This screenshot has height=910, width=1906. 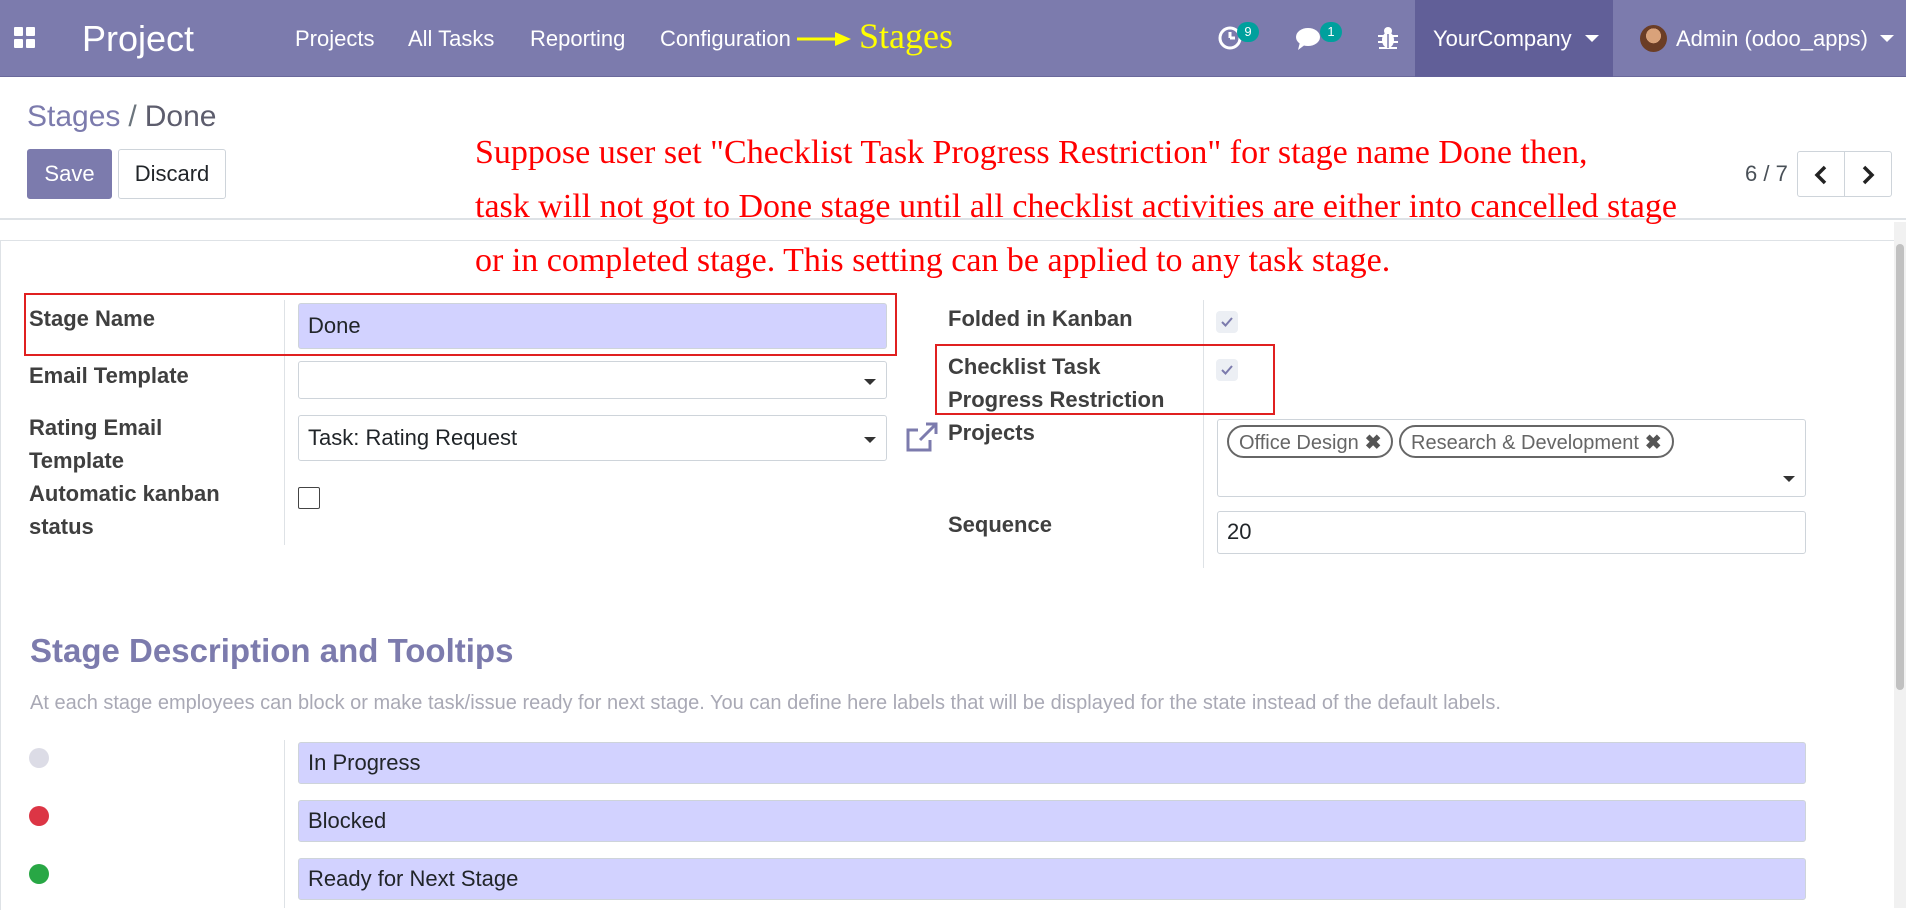 I want to click on save-button: Save, so click(x=69, y=174).